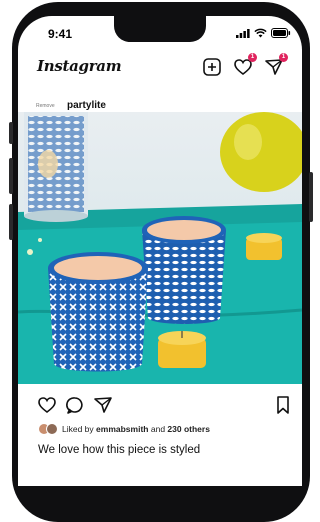  I want to click on new-post-button, so click(212, 67).